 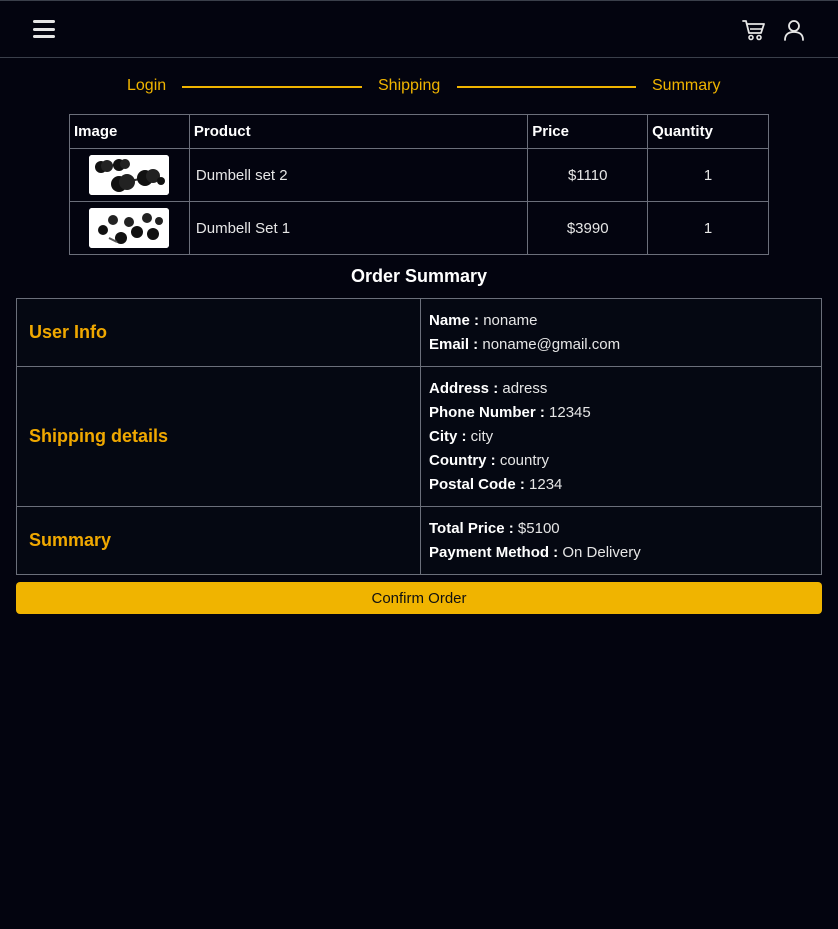 What do you see at coordinates (621, 413) in the screenshot?
I see `phone-line: Phone Number : 12345` at bounding box center [621, 413].